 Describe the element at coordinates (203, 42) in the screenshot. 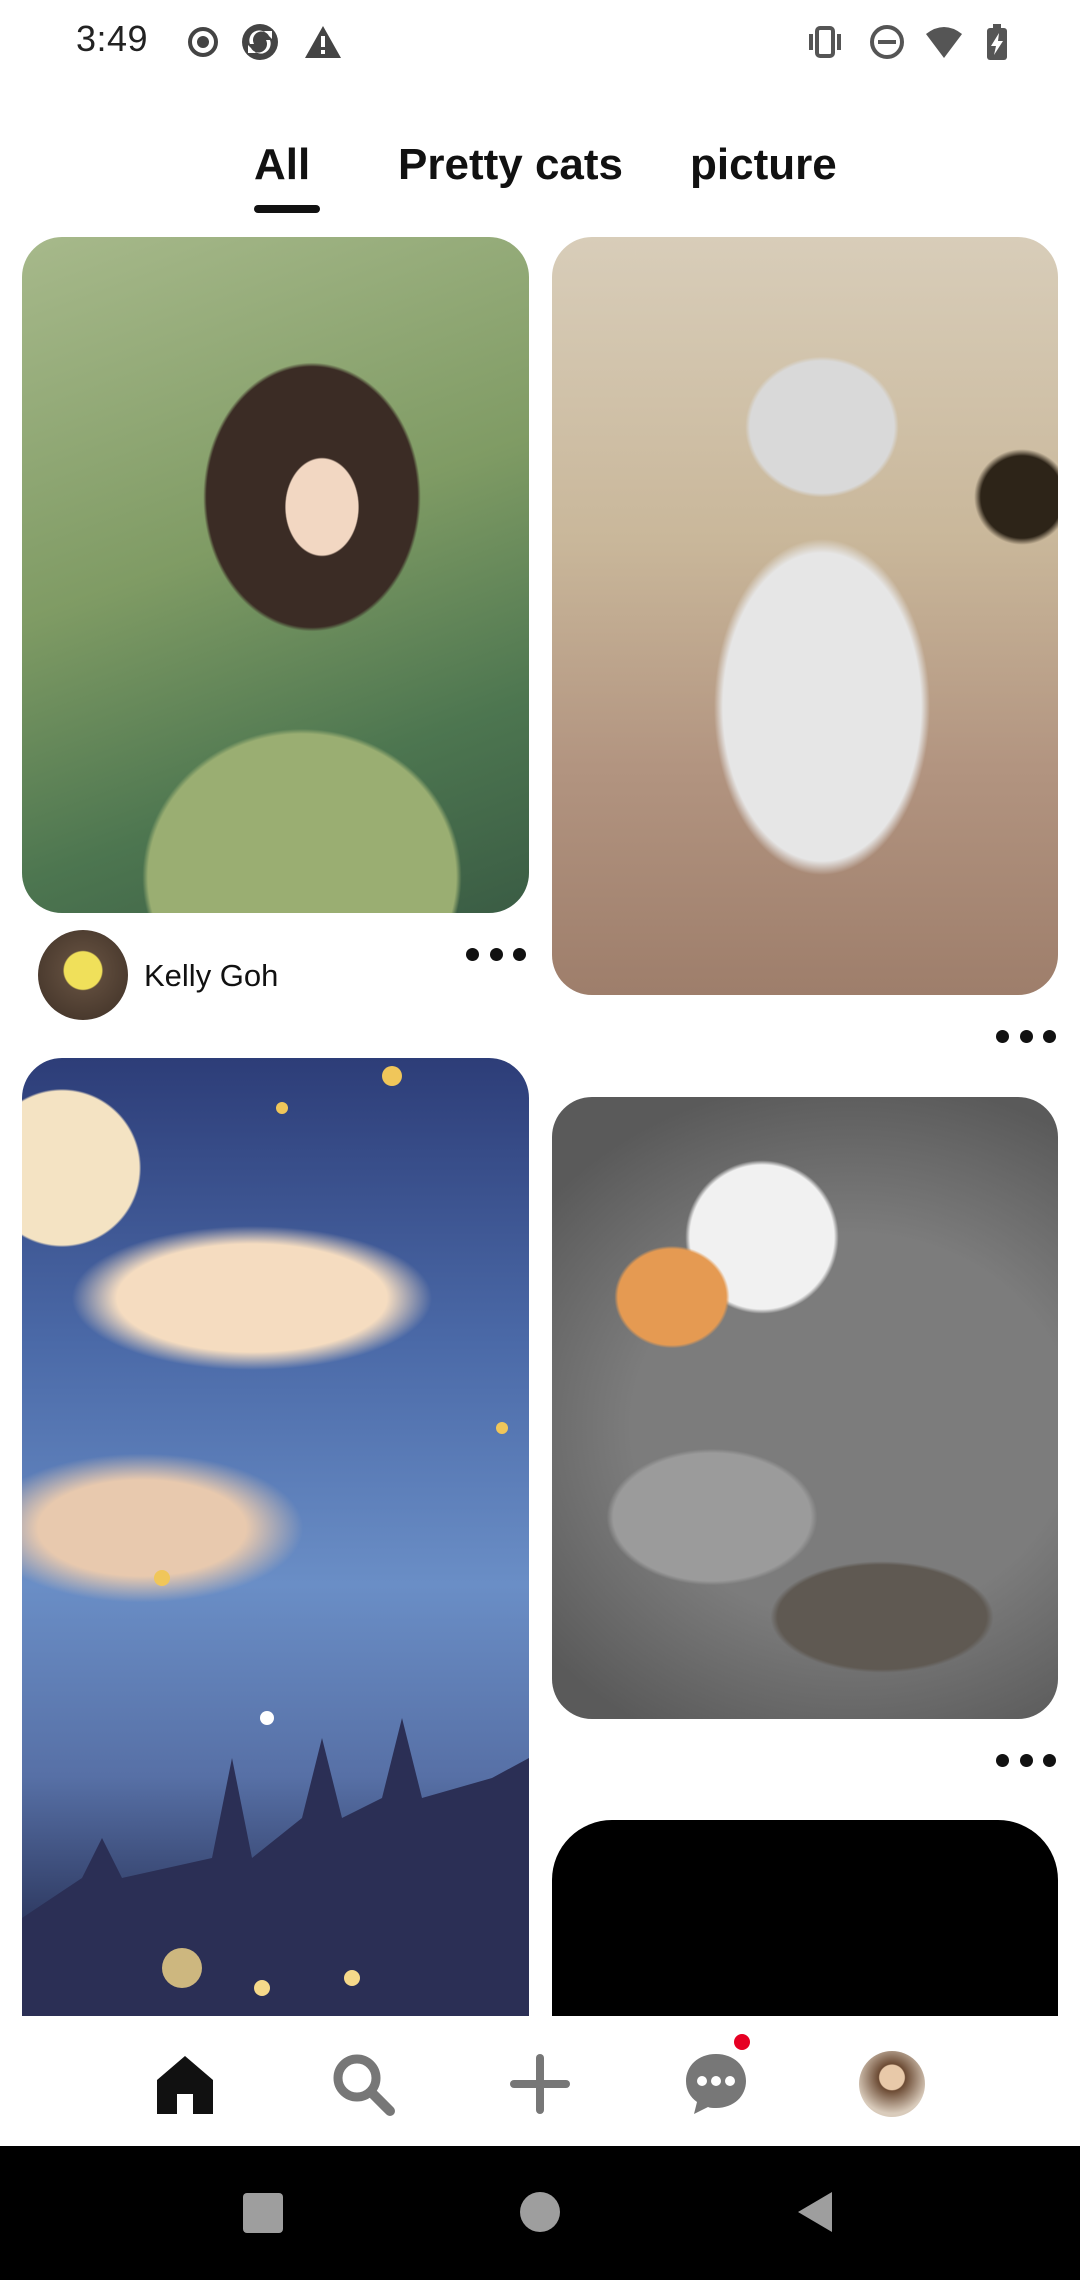

I see `record-icon` at that location.